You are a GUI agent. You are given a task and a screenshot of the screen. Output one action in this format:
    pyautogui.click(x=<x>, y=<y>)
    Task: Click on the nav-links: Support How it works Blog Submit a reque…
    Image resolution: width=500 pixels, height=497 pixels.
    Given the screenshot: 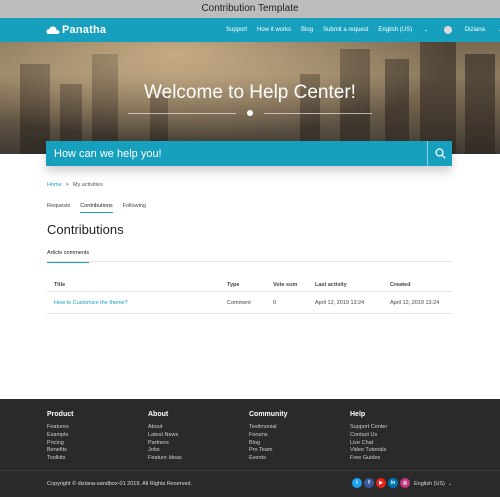 What is the action you would take?
    pyautogui.click(x=363, y=30)
    